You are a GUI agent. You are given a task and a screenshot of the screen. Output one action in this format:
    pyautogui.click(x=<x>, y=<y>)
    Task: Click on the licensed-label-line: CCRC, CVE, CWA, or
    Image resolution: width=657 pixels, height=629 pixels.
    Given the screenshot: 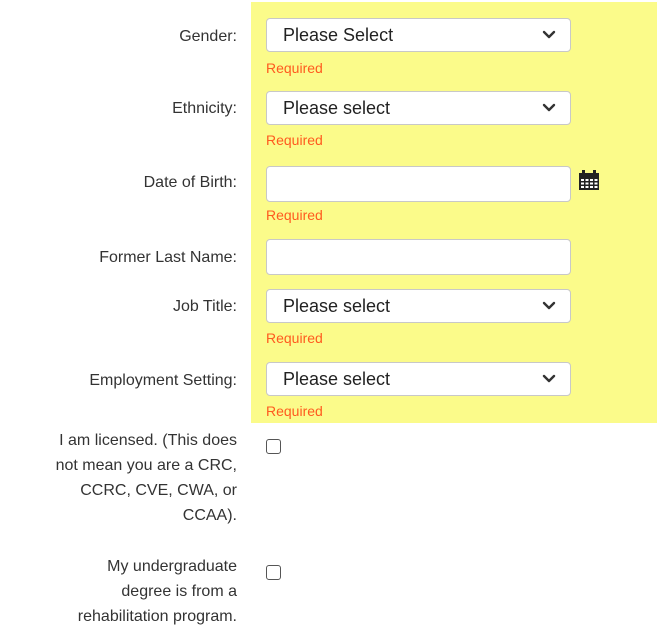 What is the action you would take?
    pyautogui.click(x=158, y=490)
    